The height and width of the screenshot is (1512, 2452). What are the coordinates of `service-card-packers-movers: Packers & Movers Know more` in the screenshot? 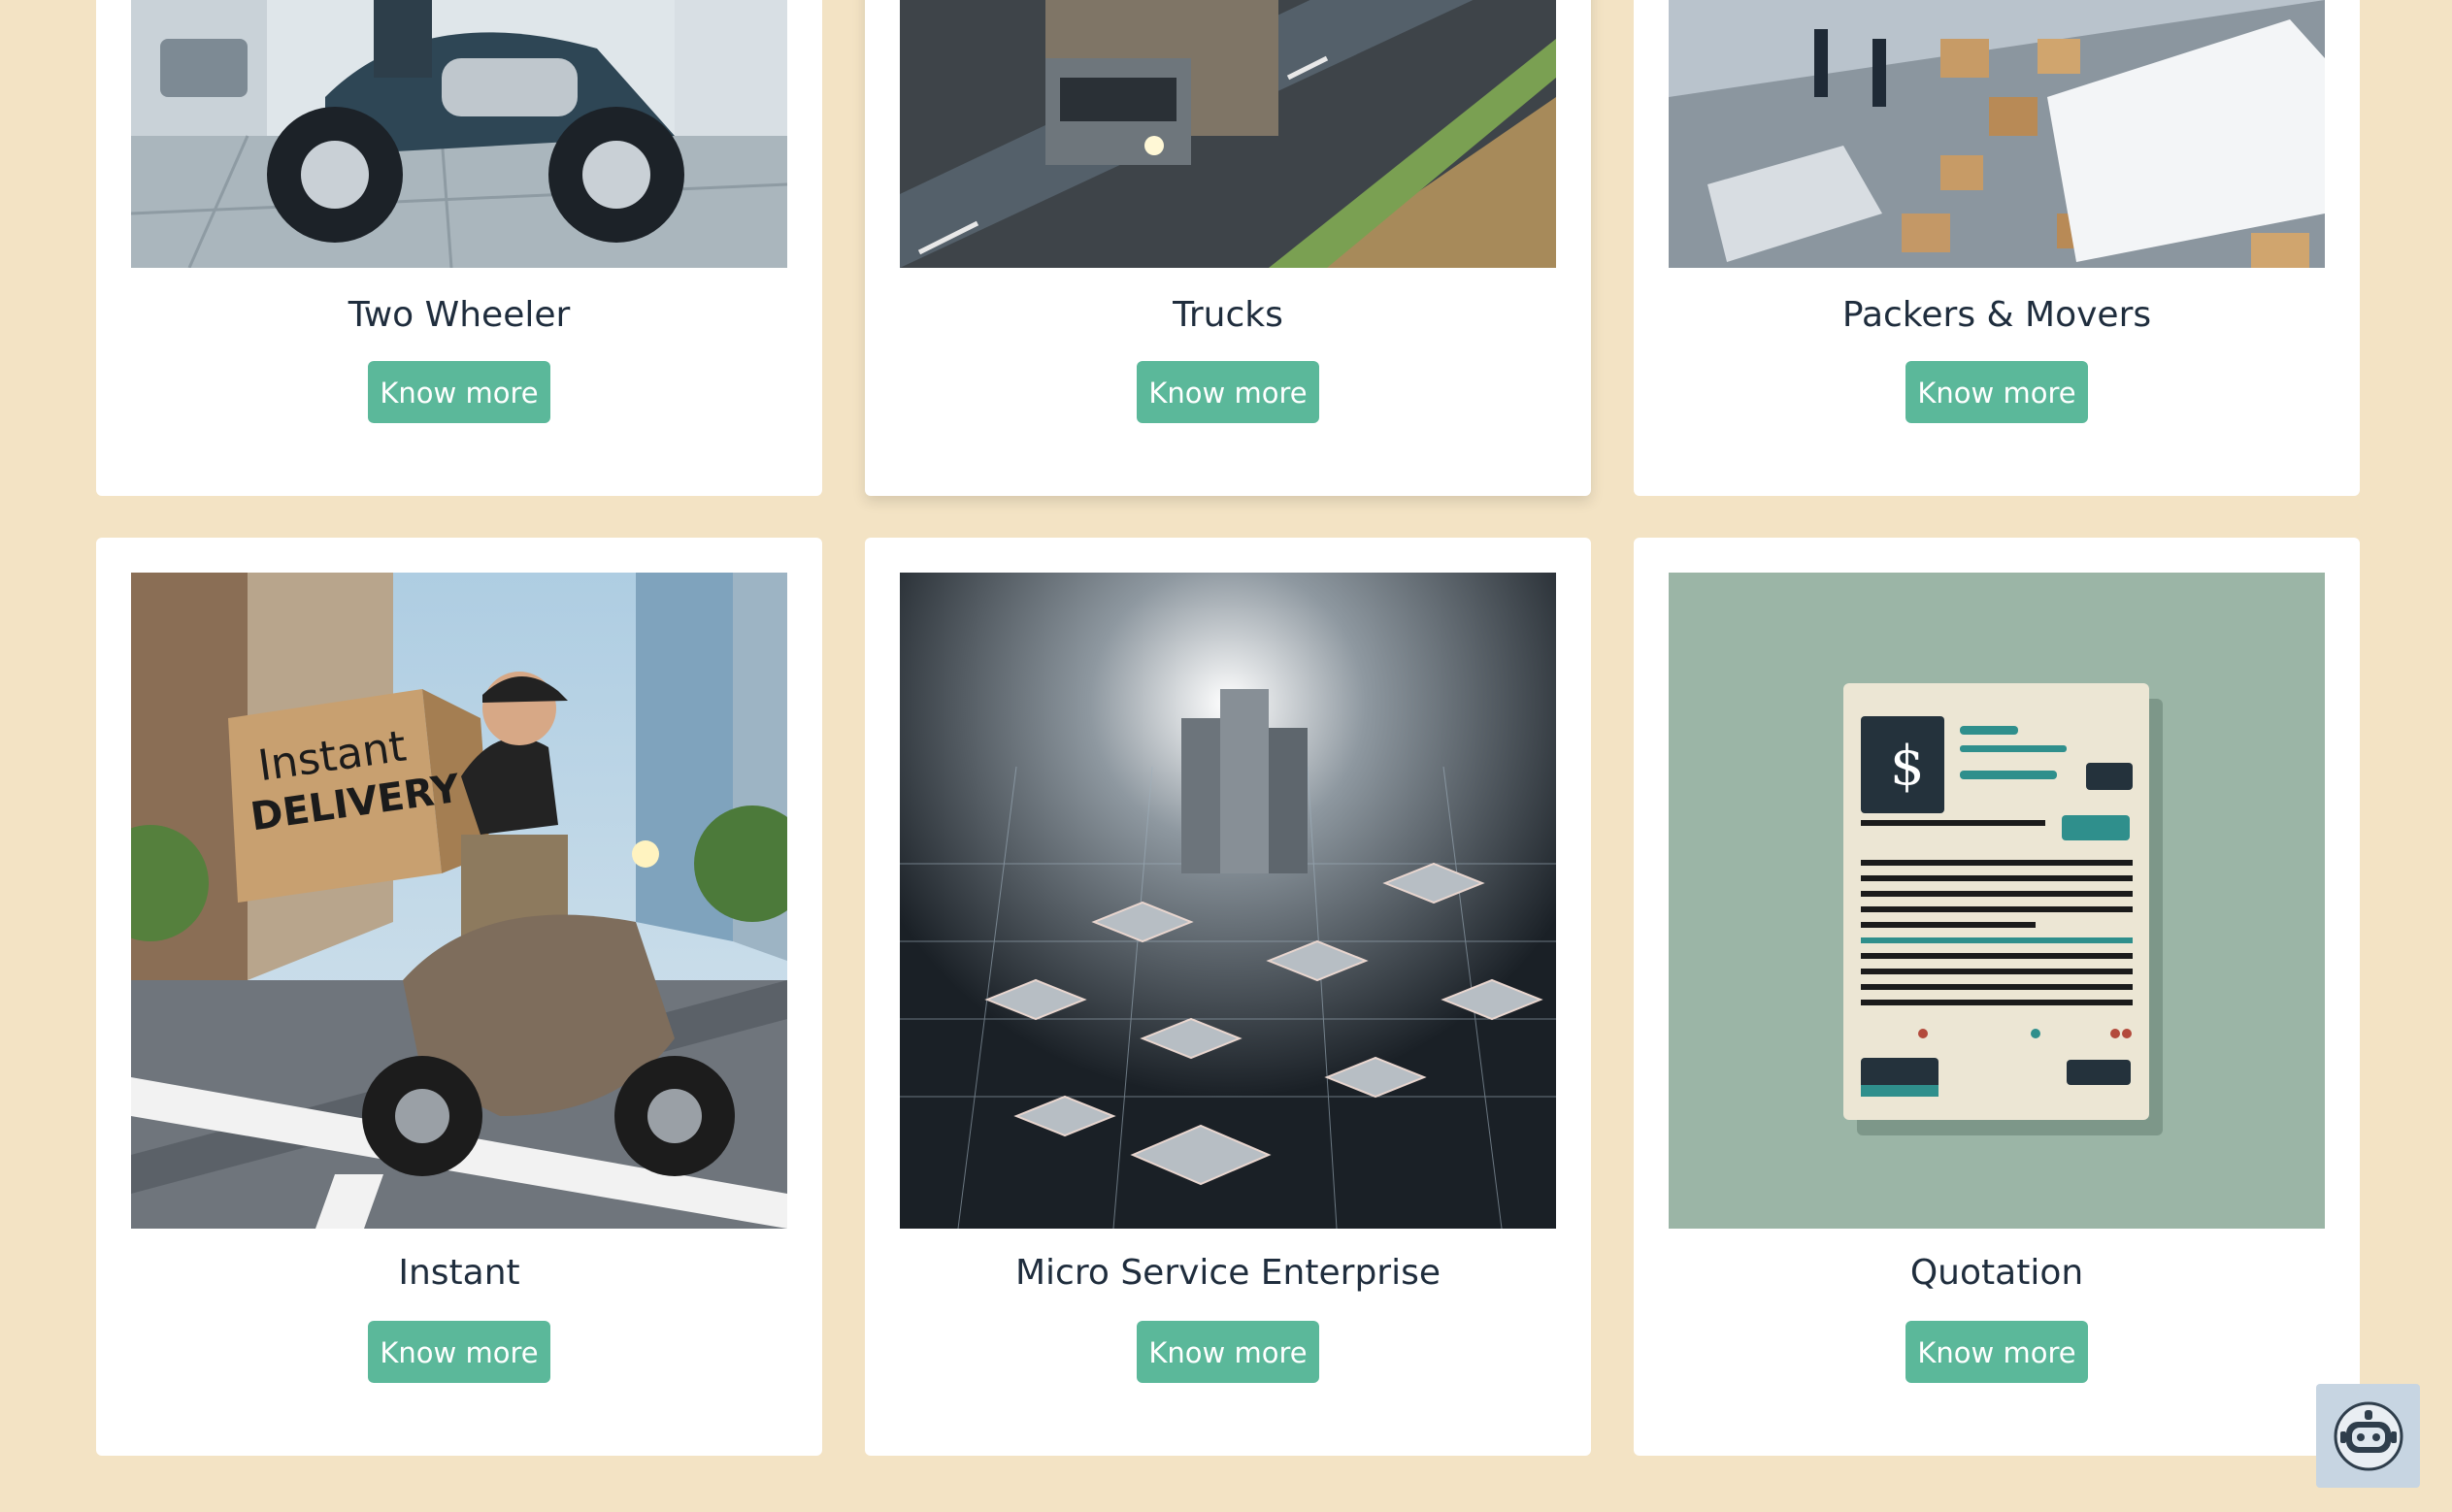 It's located at (1997, 248).